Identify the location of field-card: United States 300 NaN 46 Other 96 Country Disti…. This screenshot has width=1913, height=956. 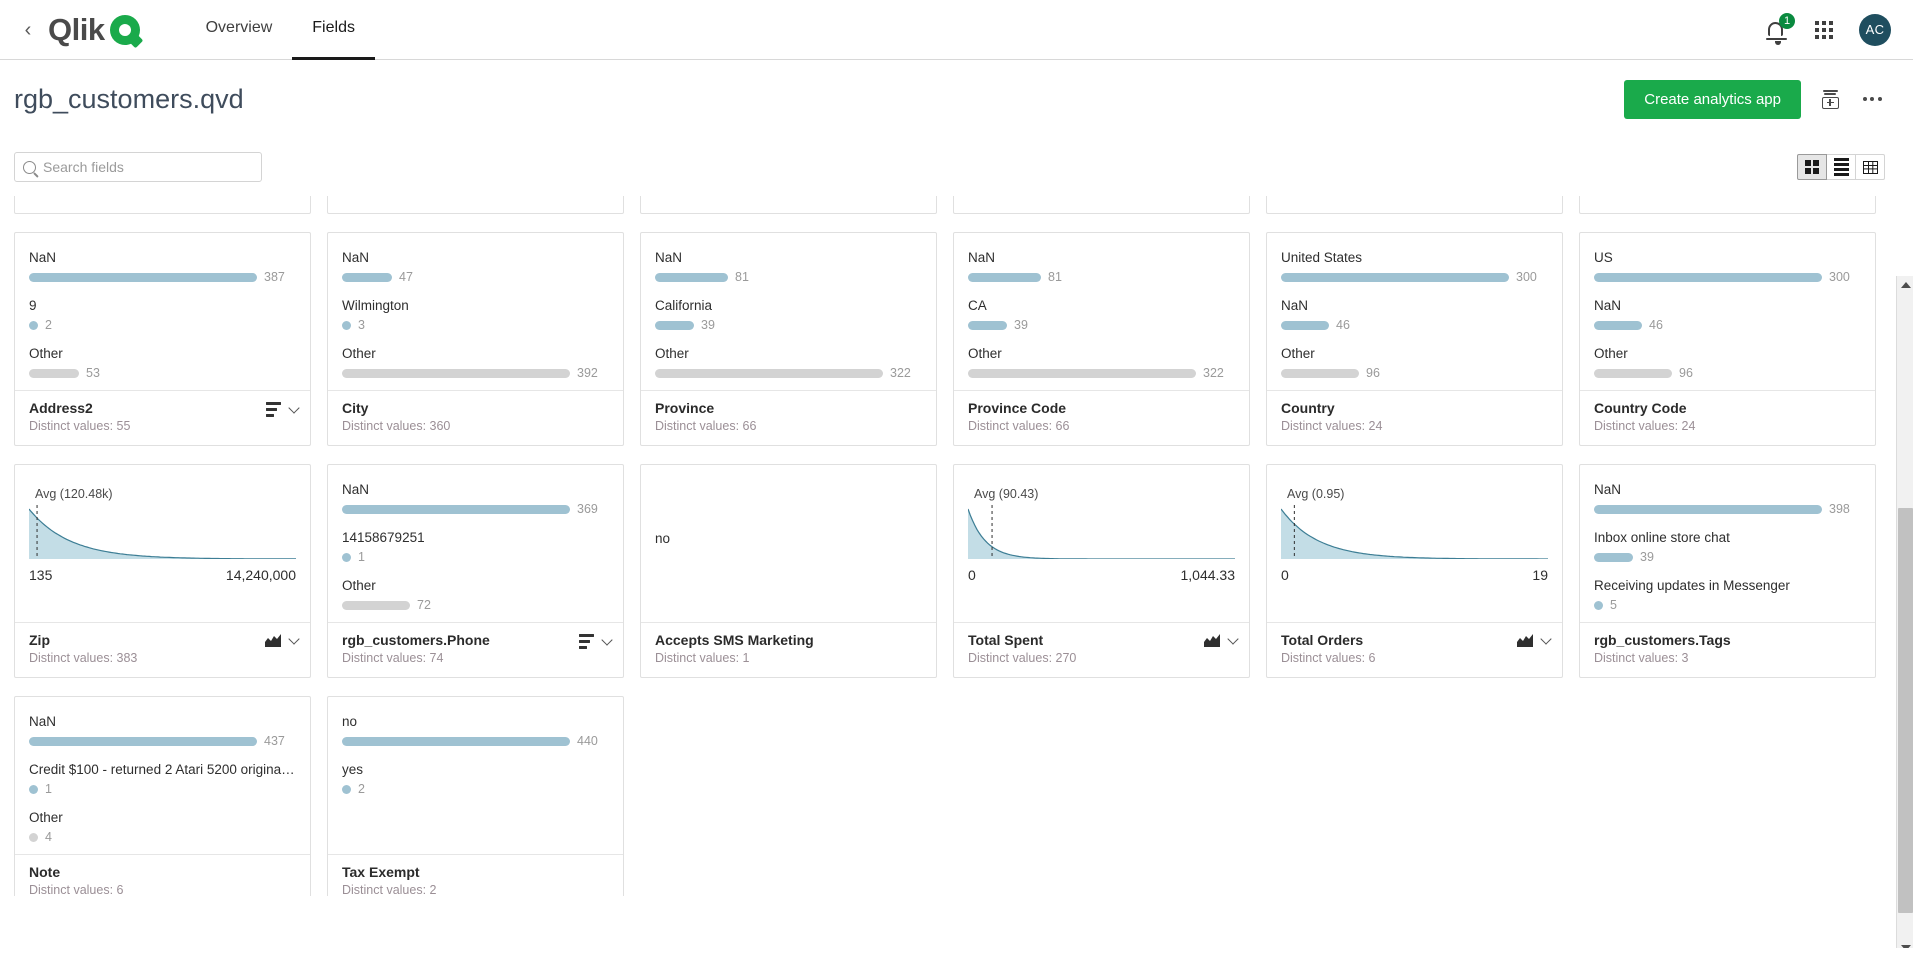
(1414, 339).